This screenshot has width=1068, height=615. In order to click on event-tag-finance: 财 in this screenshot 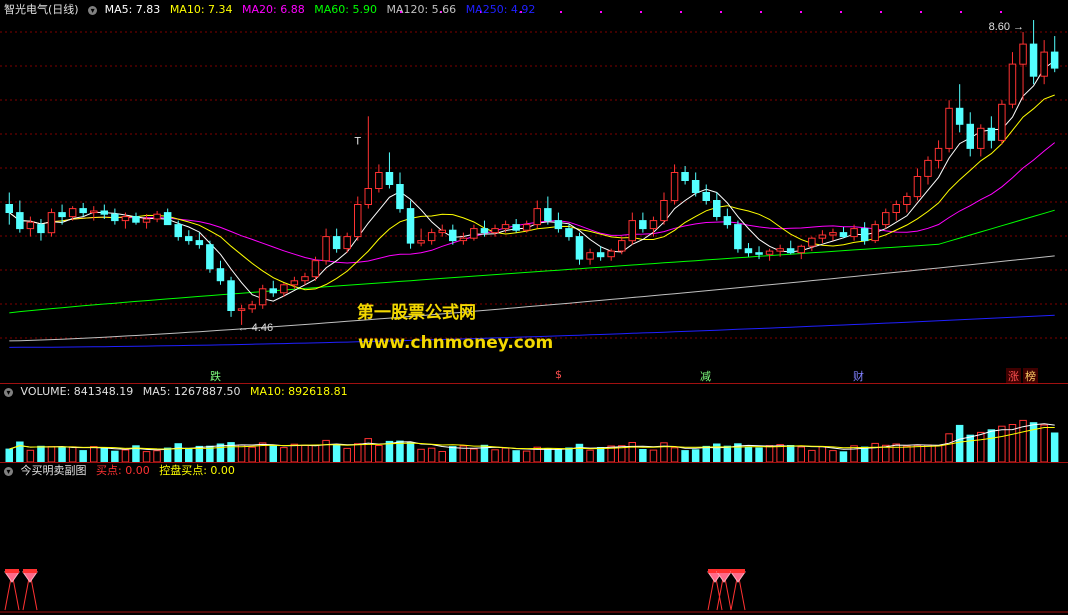, I will do `click(858, 375)`.